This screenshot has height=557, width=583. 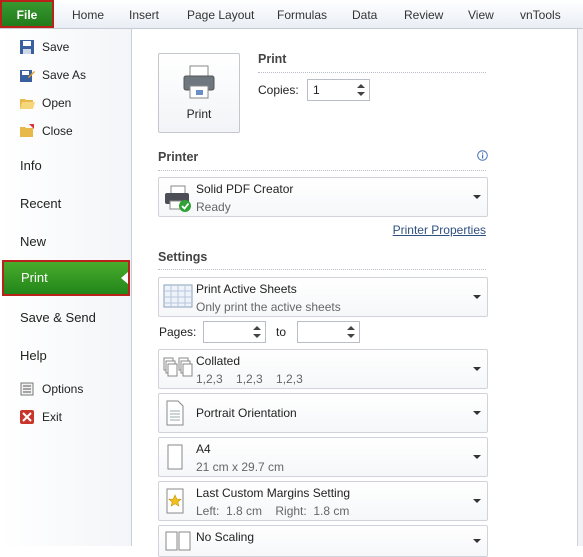 What do you see at coordinates (27, 76) in the screenshot?
I see `save-as-icon` at bounding box center [27, 76].